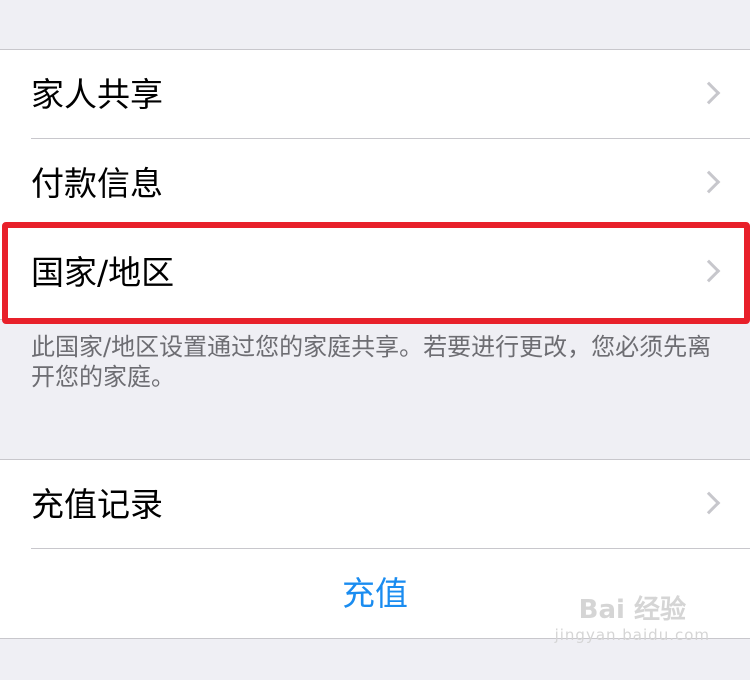  I want to click on country-region-footnote: 此国家/地区设置通过您的家庭共享。若要进行更改，您必须先离开您的家庭。, so click(371, 362).